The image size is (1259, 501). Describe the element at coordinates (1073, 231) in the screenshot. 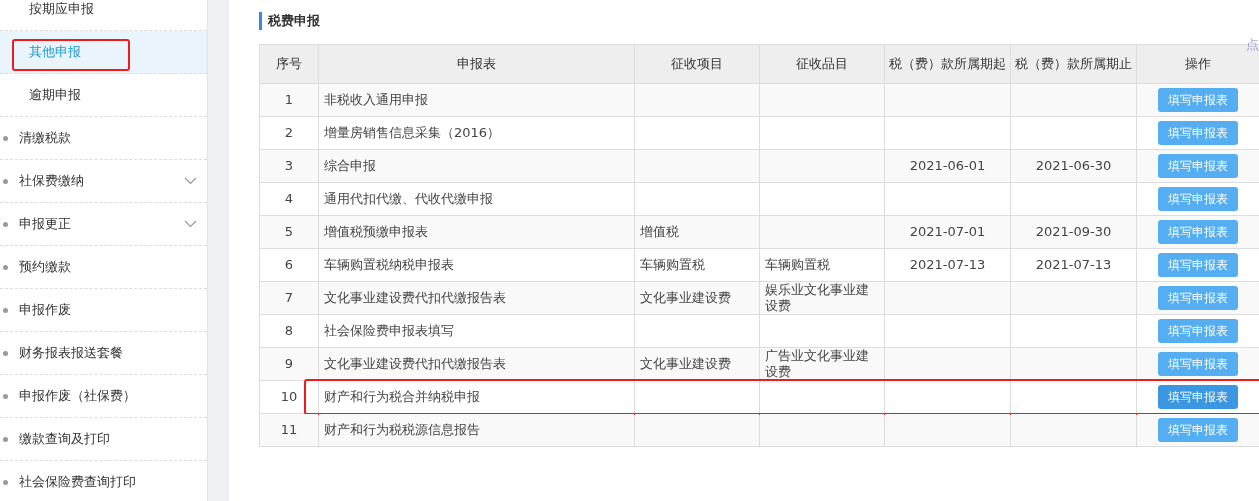

I see `table-cell: 2021-09-30` at that location.